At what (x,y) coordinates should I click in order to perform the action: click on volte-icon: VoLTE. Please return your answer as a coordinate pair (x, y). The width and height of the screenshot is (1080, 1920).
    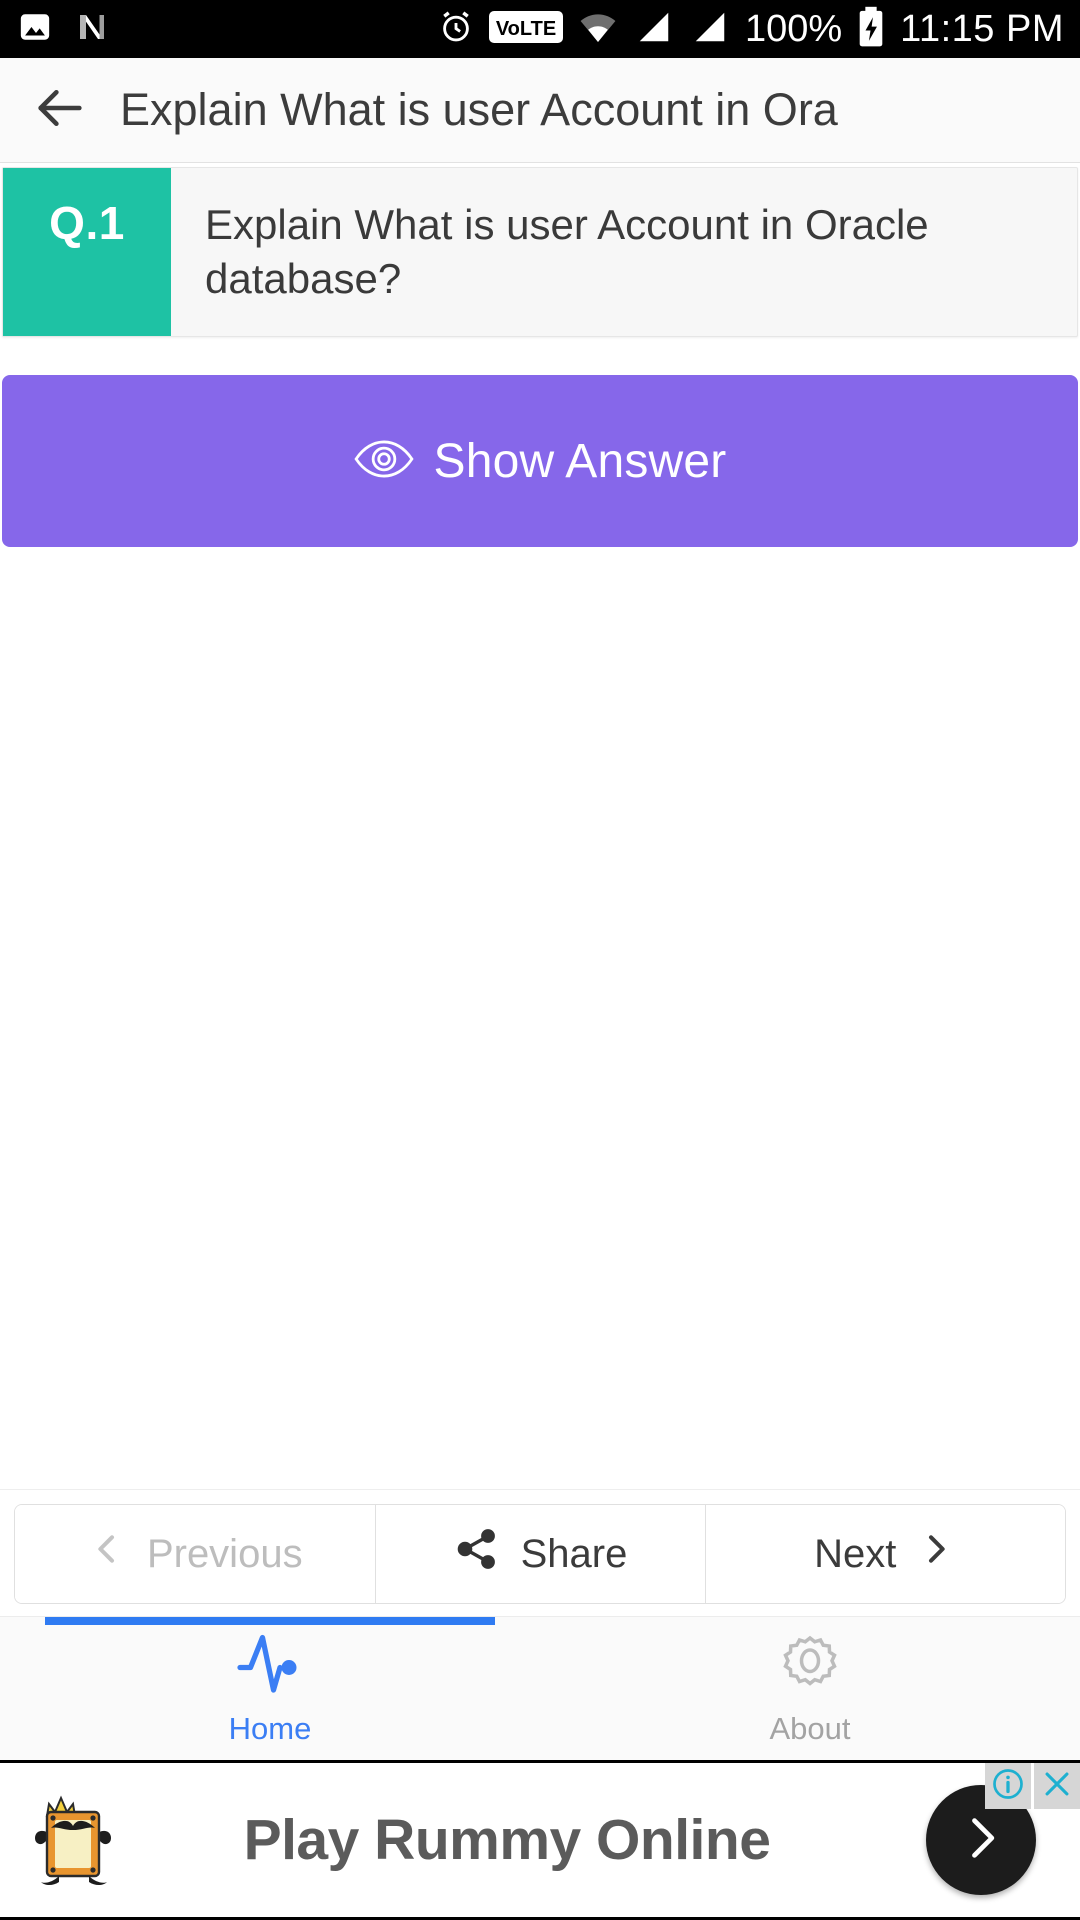
    Looking at the image, I should click on (525, 29).